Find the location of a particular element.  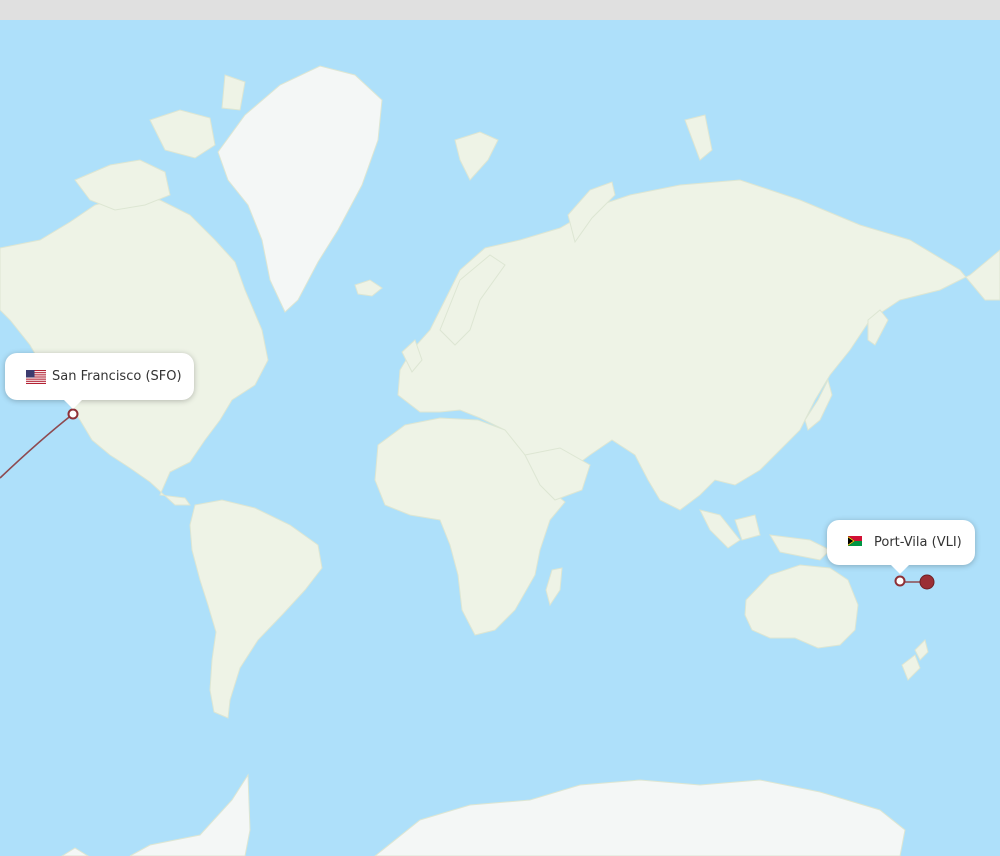

destination-marker is located at coordinates (900, 581).